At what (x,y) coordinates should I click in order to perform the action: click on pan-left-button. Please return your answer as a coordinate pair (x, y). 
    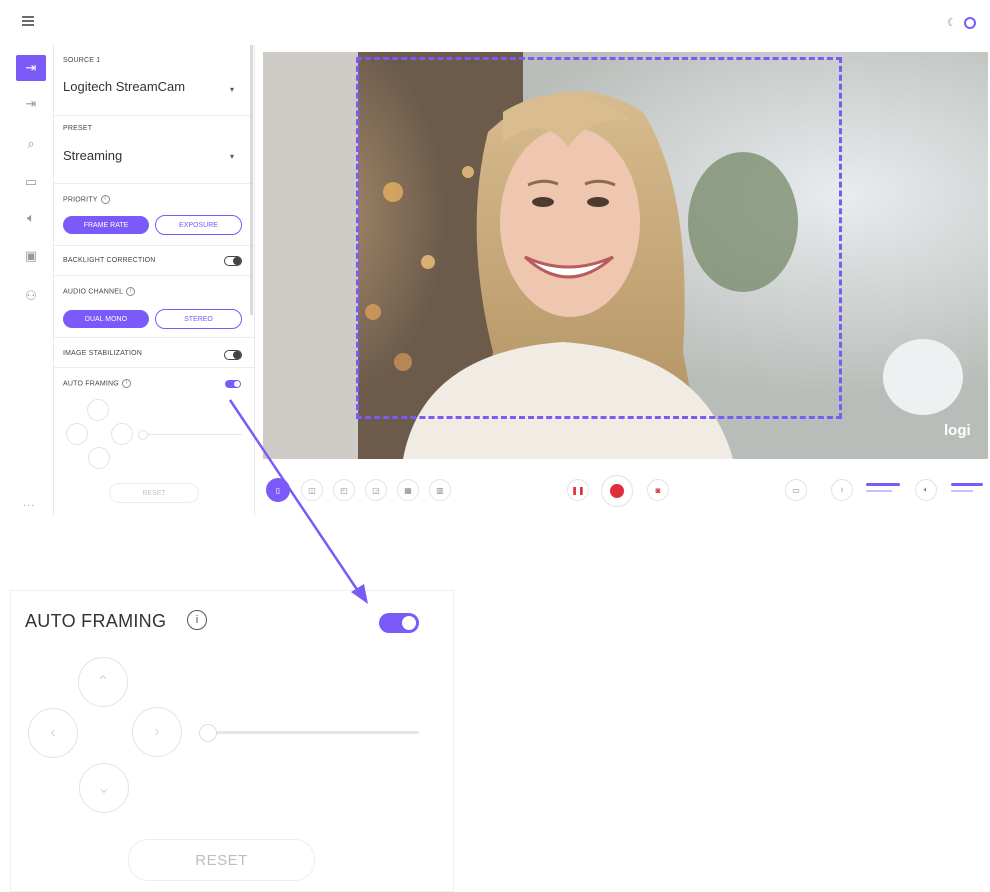
    Looking at the image, I should click on (77, 434).